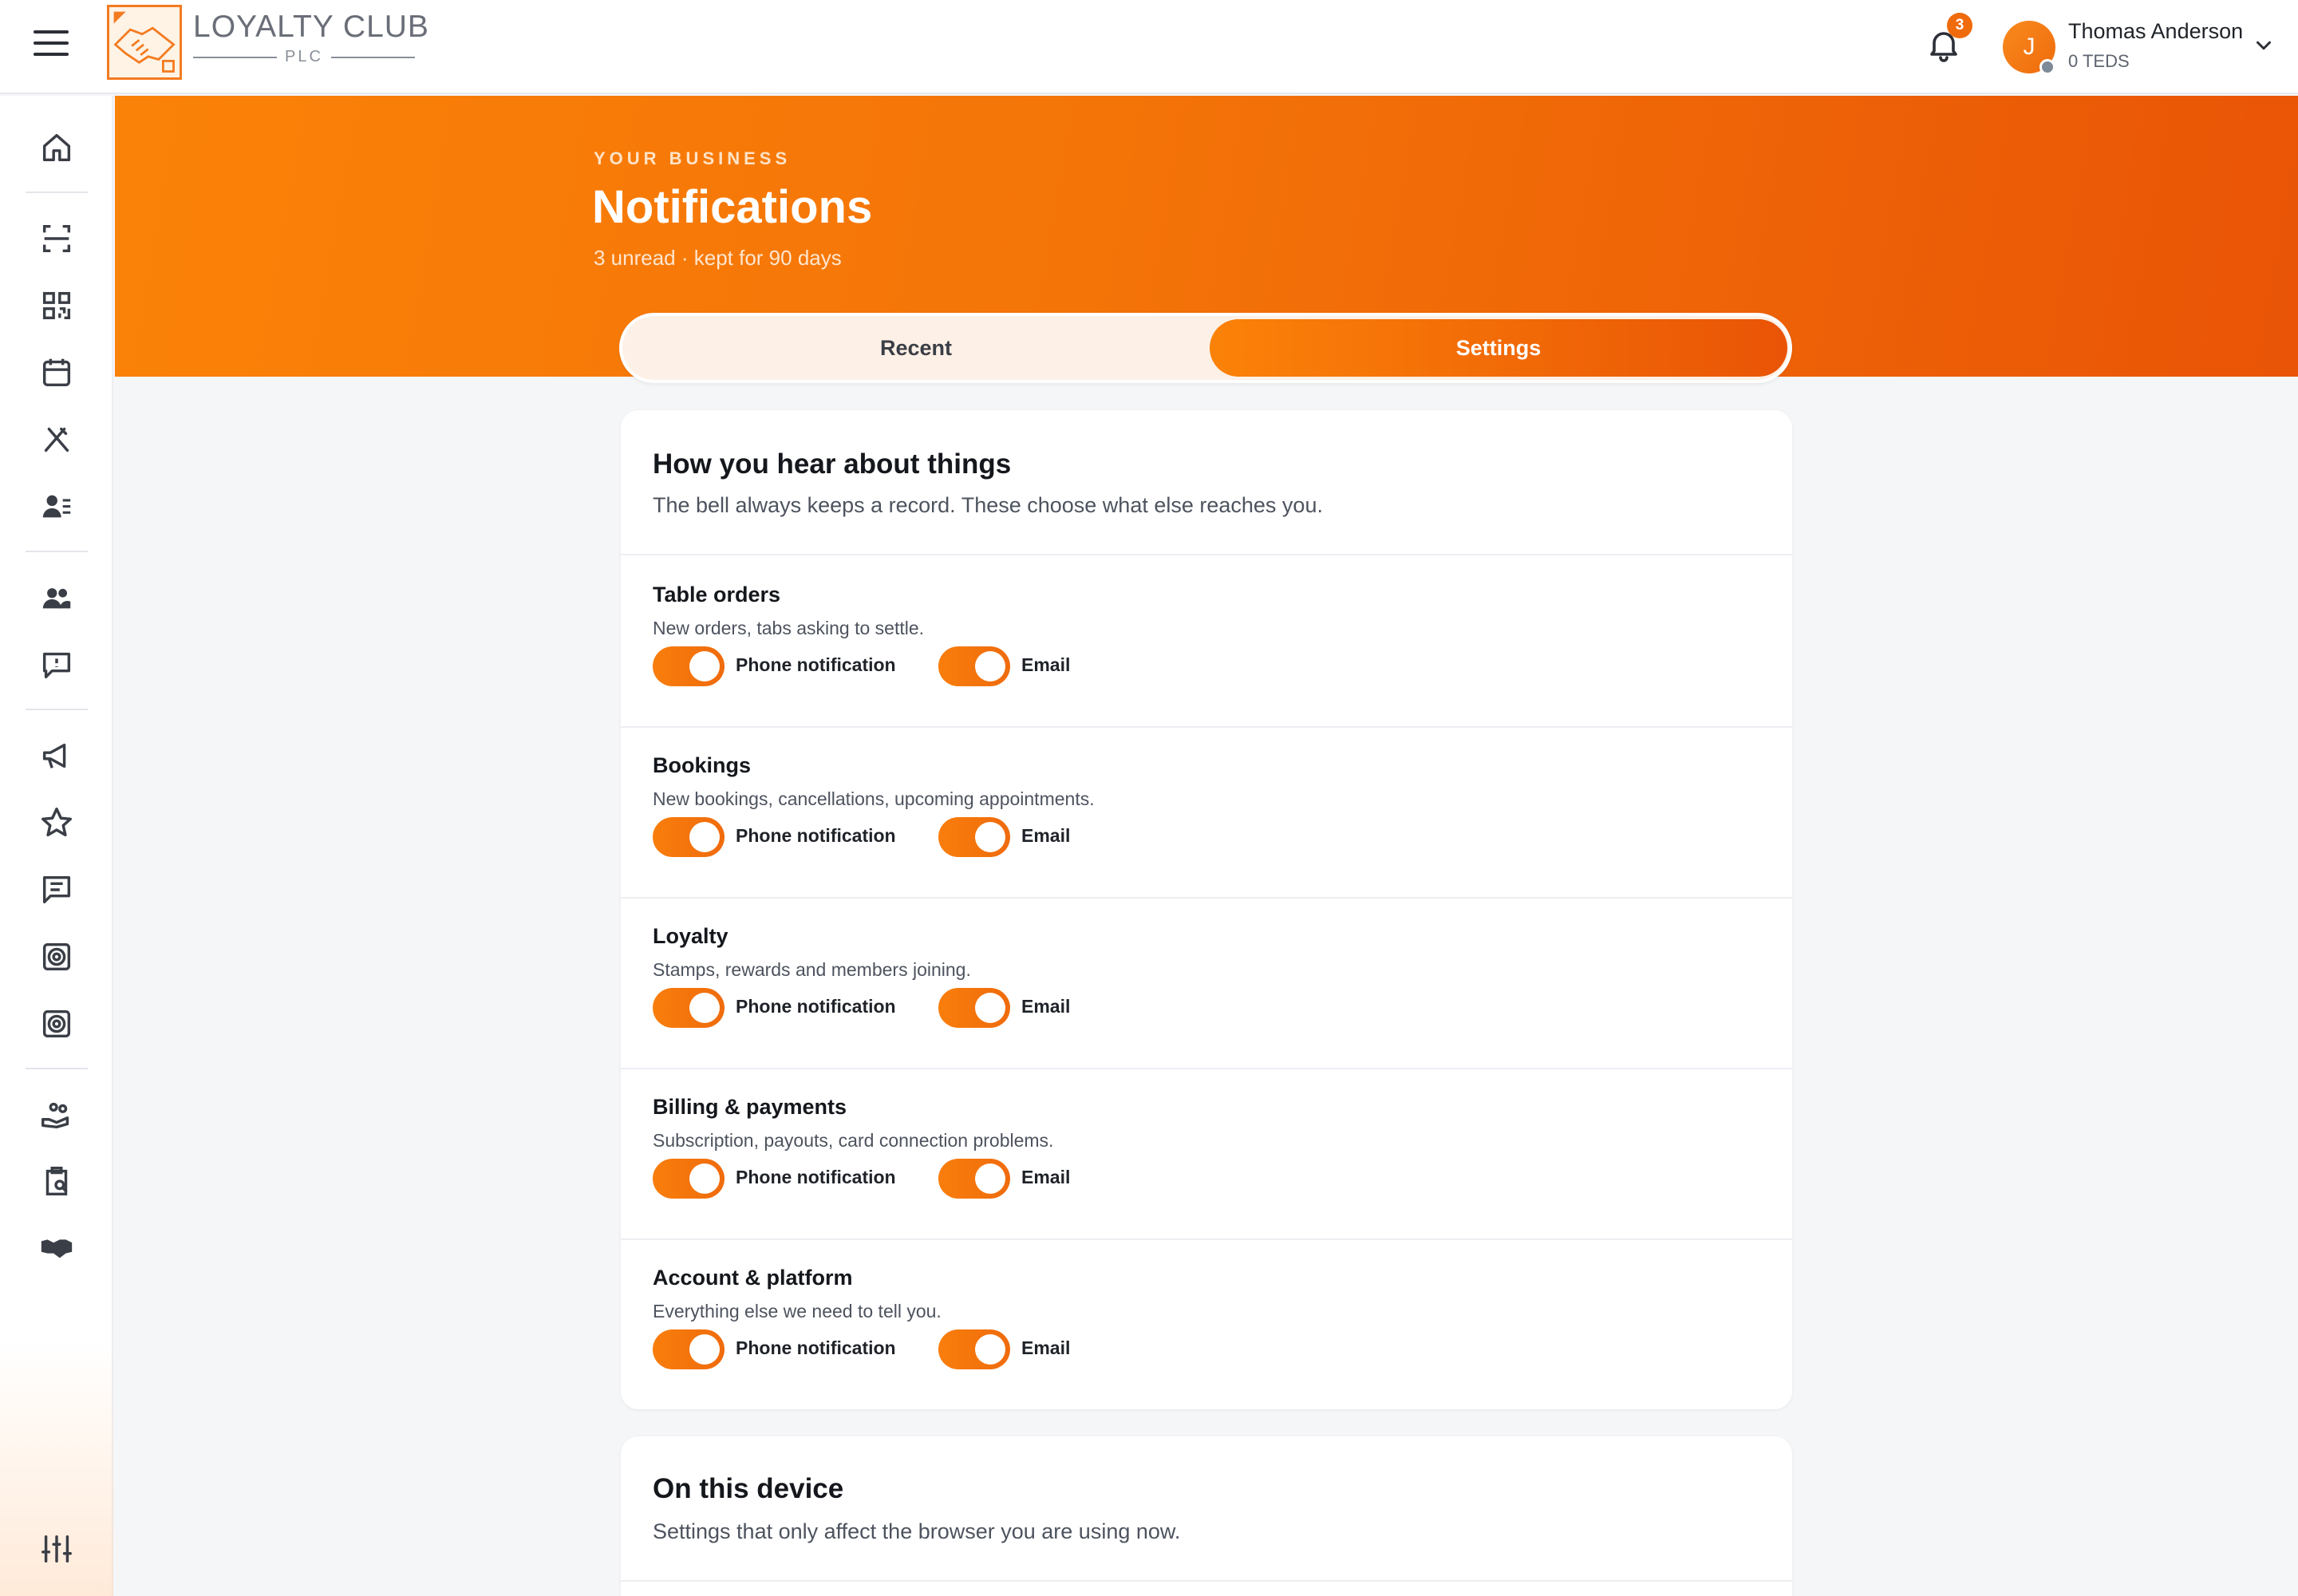 This screenshot has width=2298, height=1596. What do you see at coordinates (57, 1023) in the screenshot?
I see `target-alt-icon` at bounding box center [57, 1023].